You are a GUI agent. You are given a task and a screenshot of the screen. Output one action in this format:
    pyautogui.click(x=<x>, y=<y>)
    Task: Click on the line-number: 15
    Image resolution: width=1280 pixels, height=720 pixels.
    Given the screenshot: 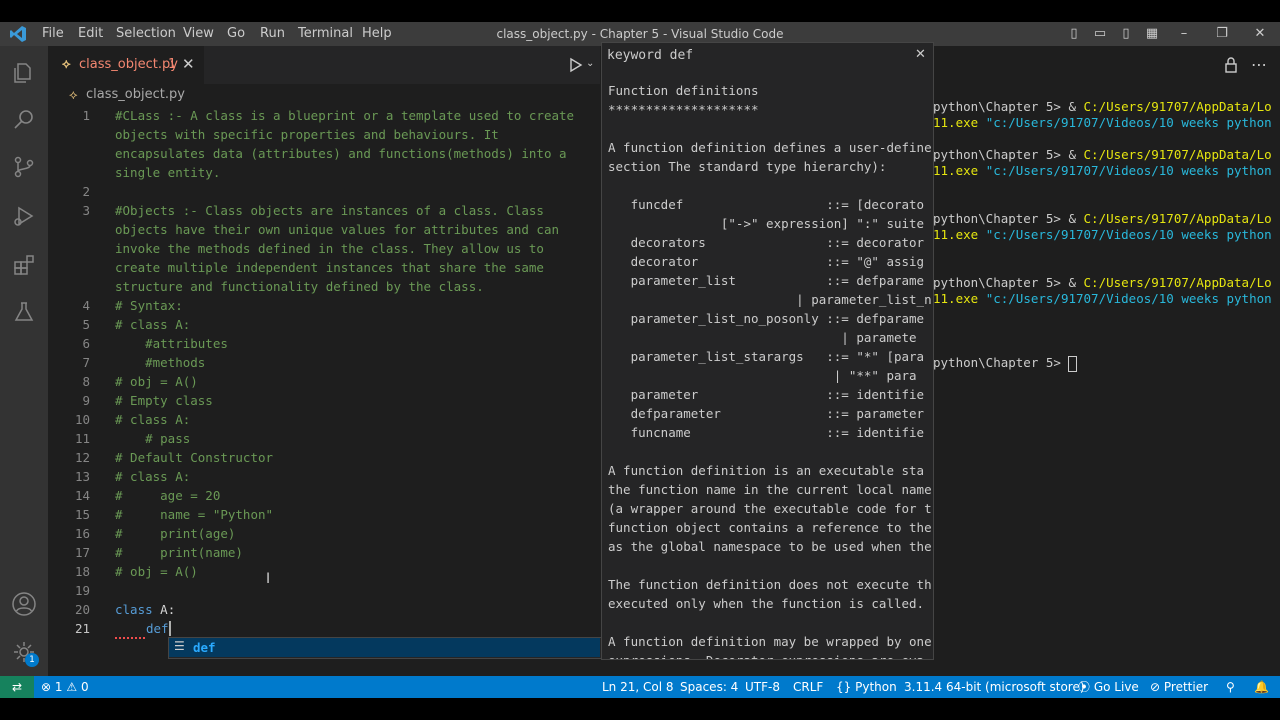 What is the action you would take?
    pyautogui.click(x=82, y=514)
    